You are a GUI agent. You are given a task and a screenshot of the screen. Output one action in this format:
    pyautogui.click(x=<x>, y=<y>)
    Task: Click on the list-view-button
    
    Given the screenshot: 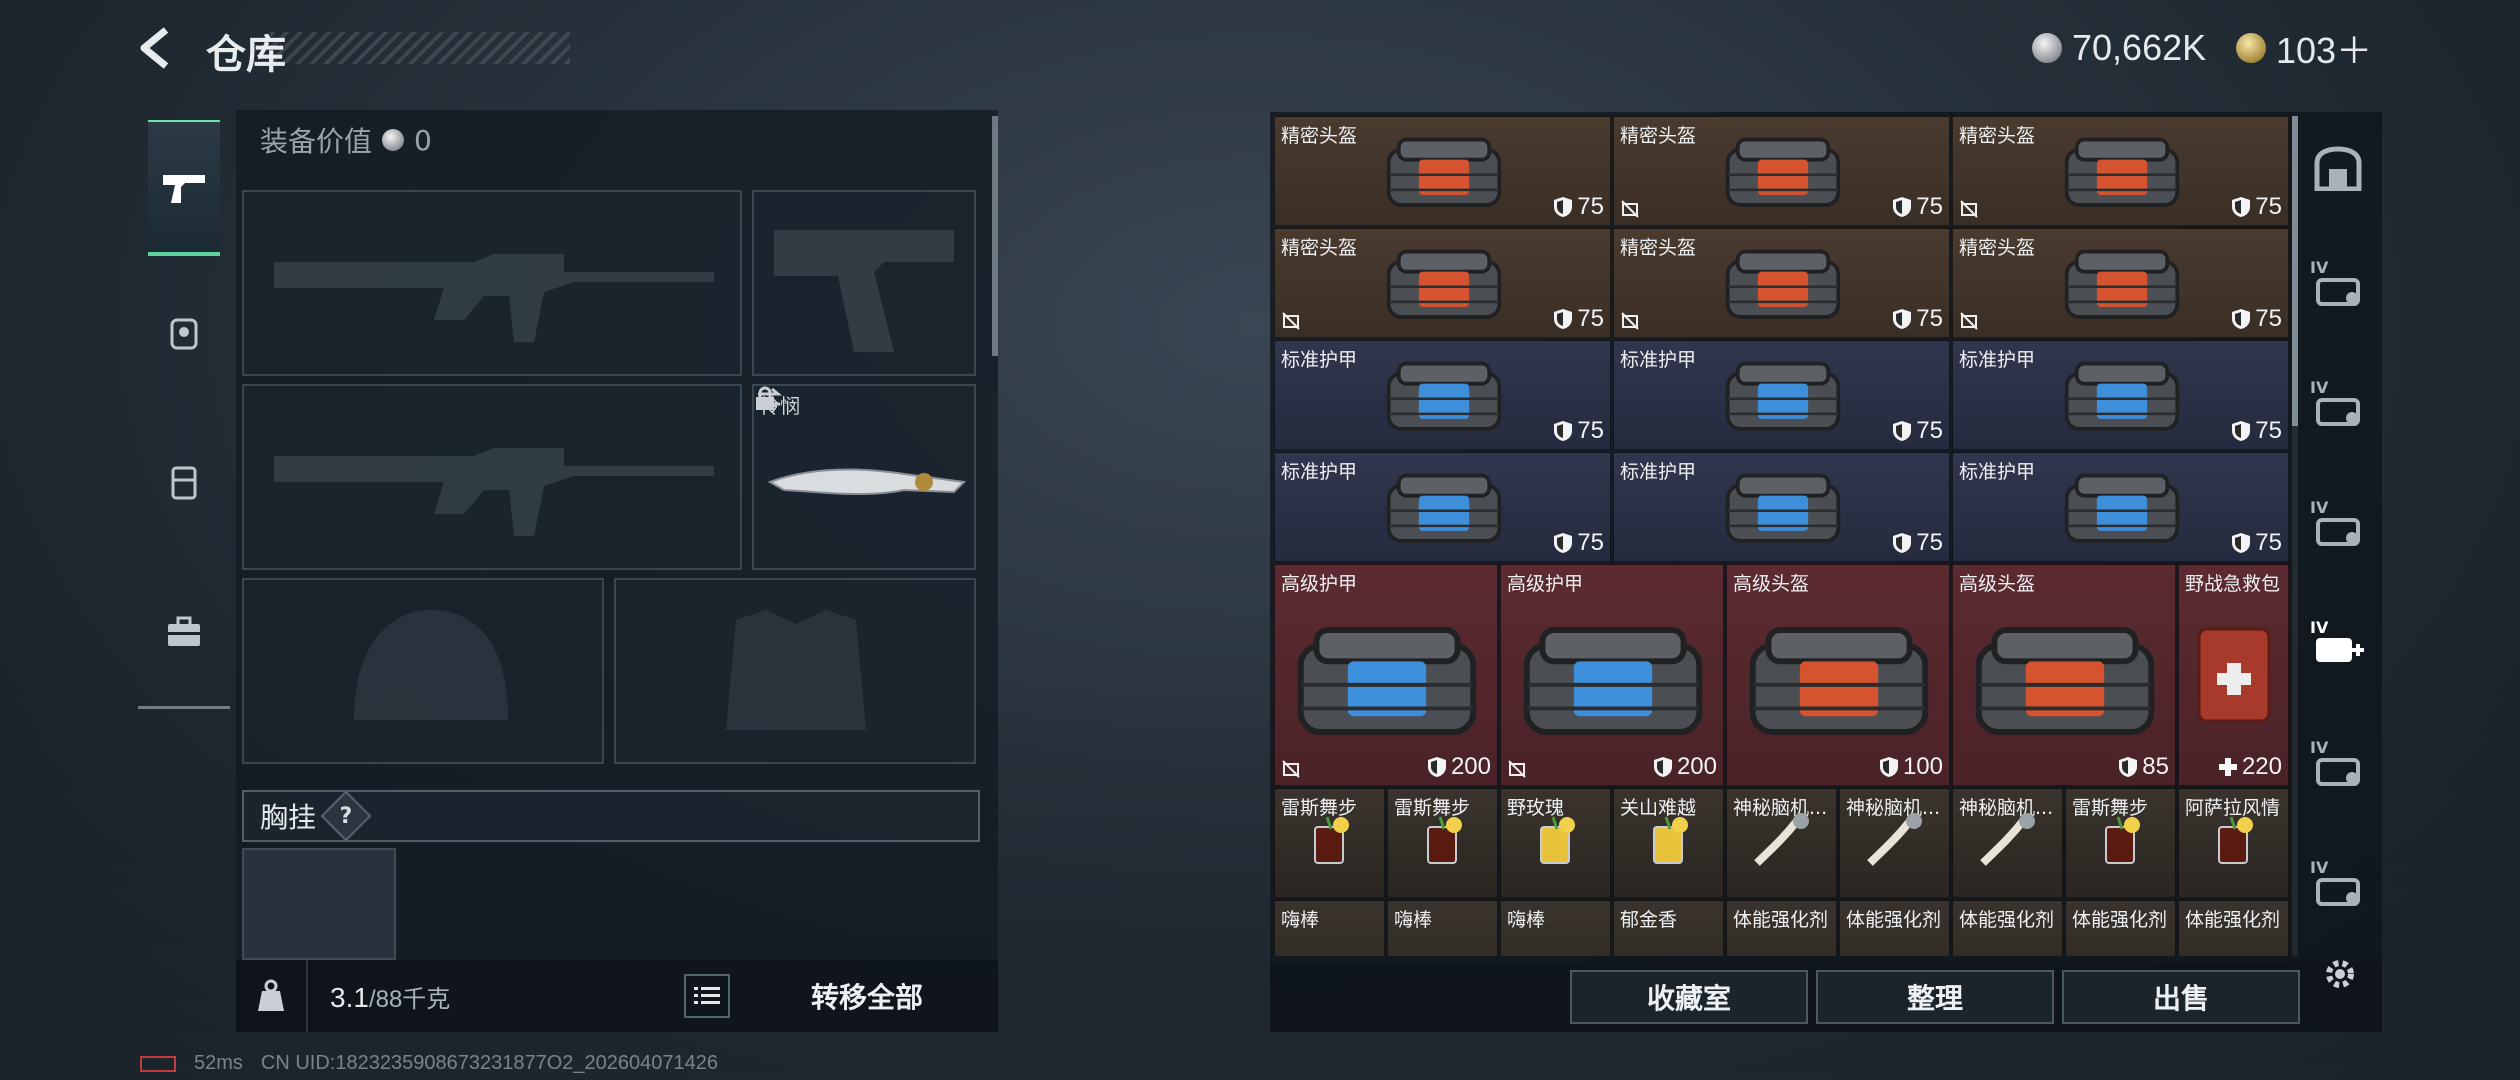 What is the action you would take?
    pyautogui.click(x=707, y=996)
    